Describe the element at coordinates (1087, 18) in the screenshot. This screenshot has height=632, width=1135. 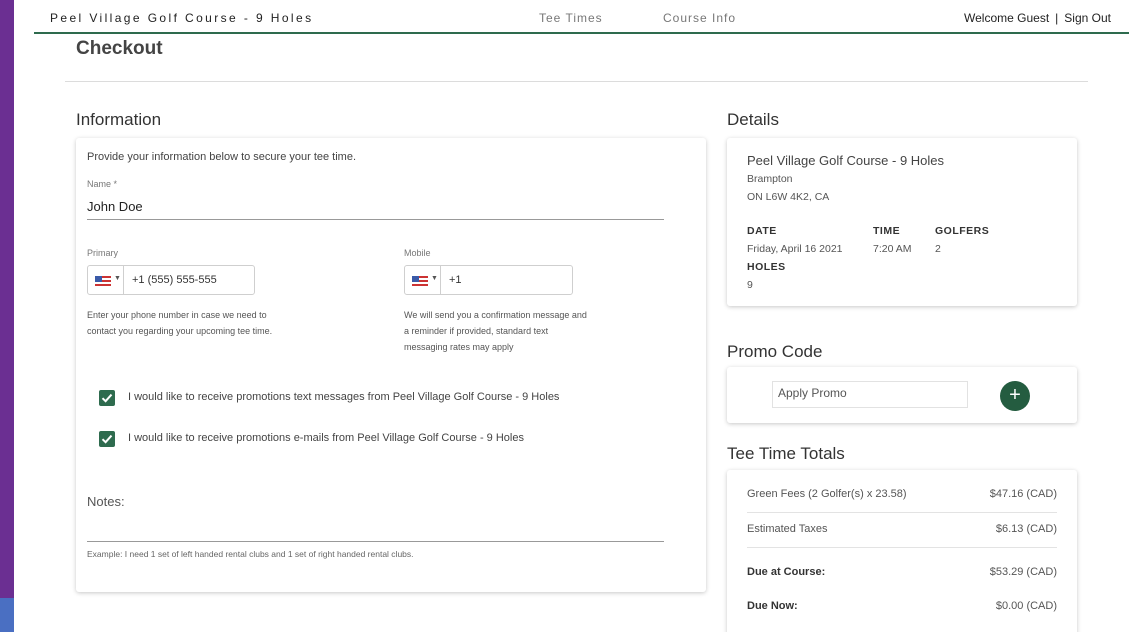
I see `sign-out-link: Sign Out` at that location.